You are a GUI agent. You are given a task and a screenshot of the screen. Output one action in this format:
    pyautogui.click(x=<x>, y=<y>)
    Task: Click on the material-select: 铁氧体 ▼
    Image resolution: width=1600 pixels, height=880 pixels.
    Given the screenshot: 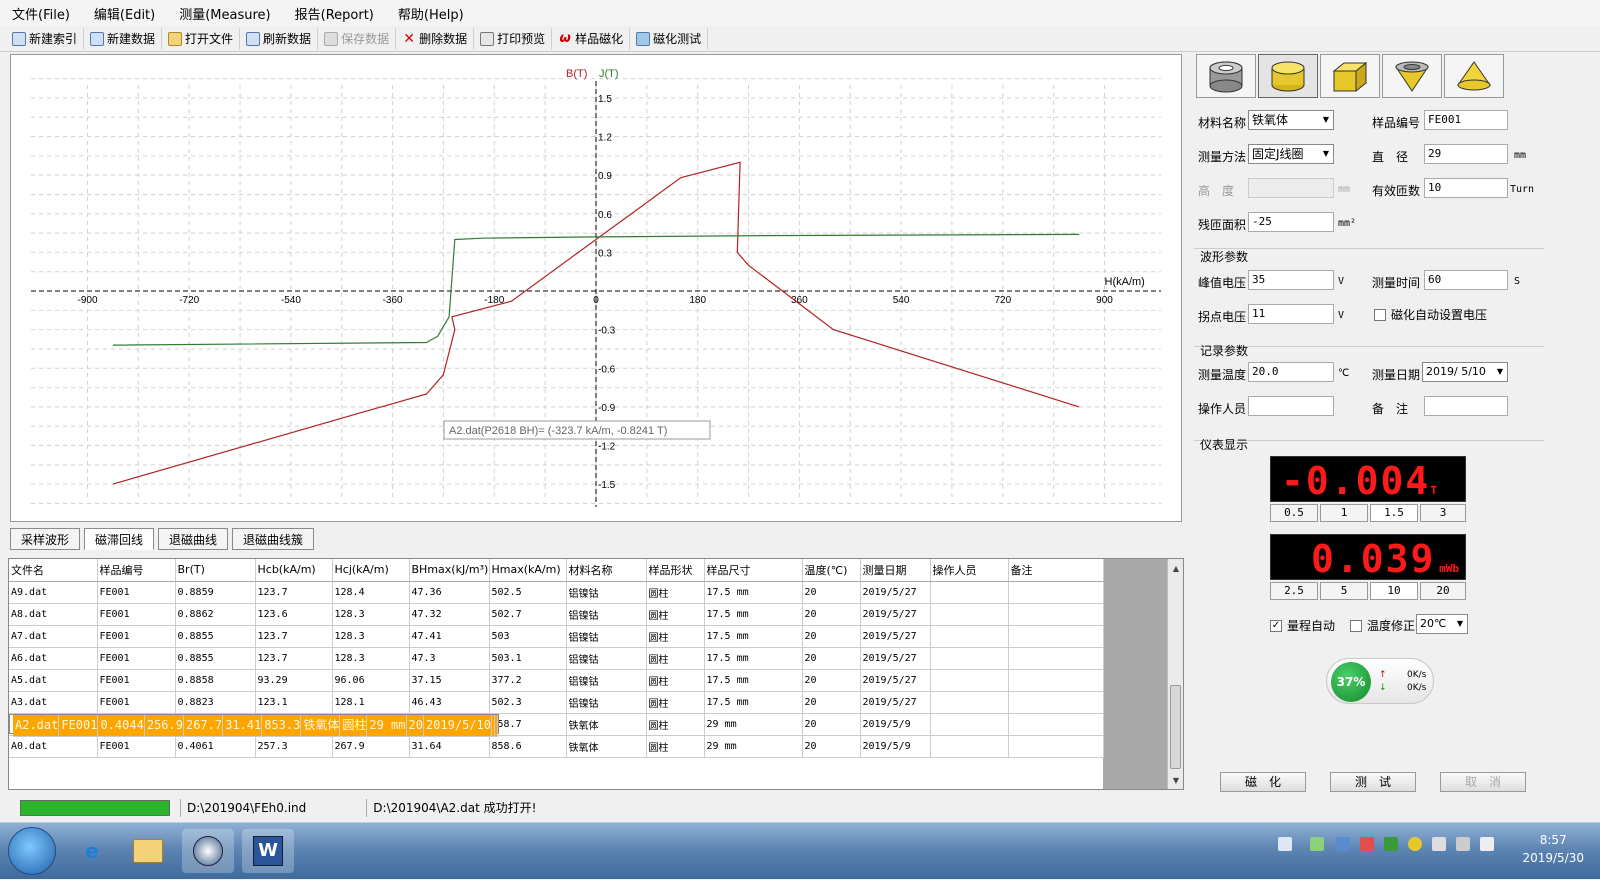 What is the action you would take?
    pyautogui.click(x=1291, y=120)
    